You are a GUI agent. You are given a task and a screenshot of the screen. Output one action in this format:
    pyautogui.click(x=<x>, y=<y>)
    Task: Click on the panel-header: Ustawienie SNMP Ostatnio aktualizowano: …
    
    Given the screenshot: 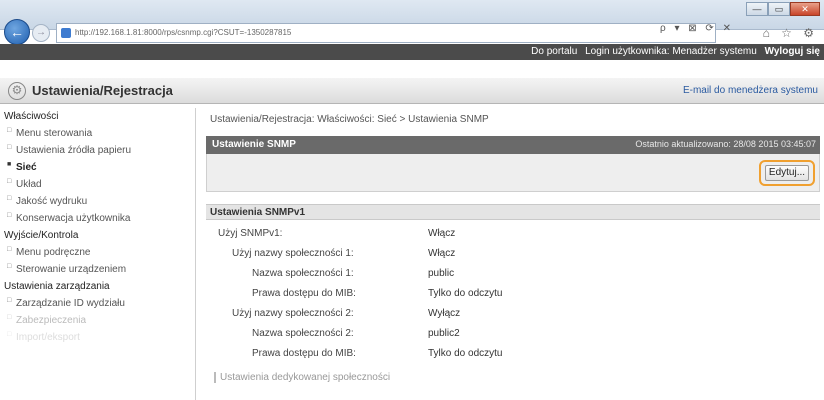 What is the action you would take?
    pyautogui.click(x=513, y=145)
    